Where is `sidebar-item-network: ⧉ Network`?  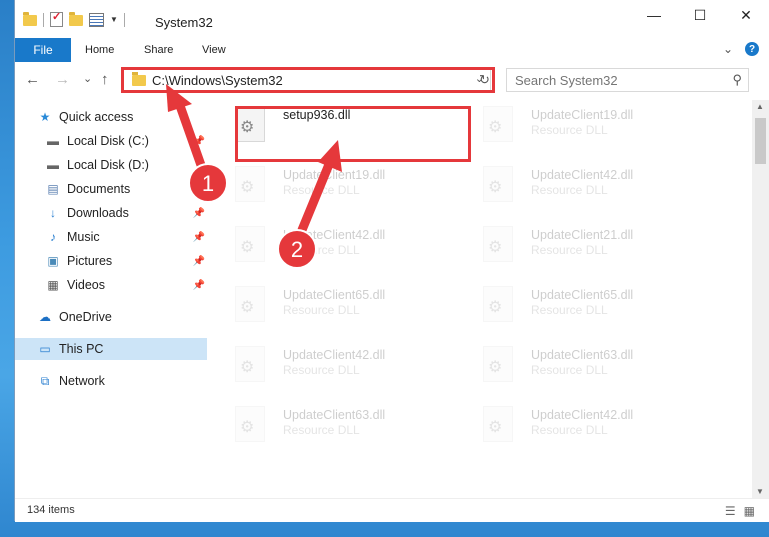
sidebar-item-network: ⧉ Network is located at coordinates (122, 381).